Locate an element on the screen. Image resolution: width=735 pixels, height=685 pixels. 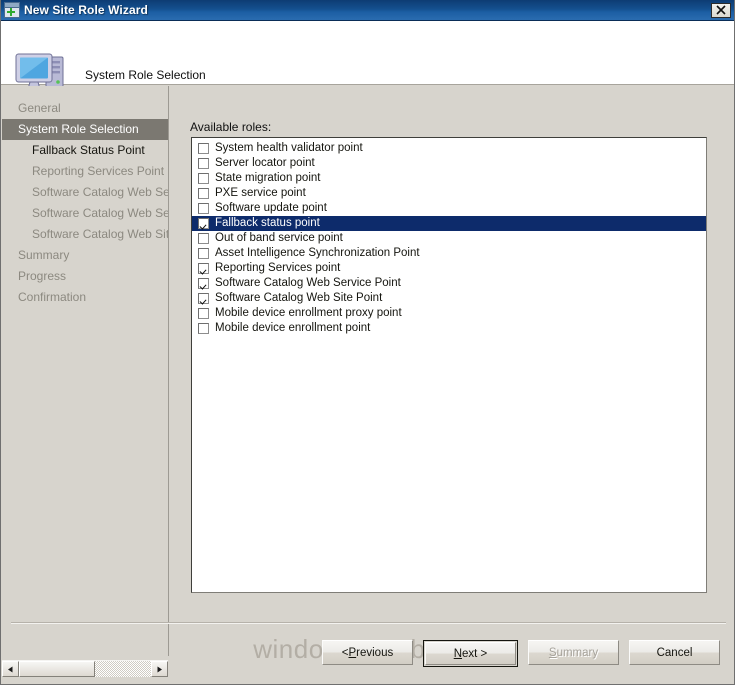
list-item: State migration point is located at coordinates (449, 178).